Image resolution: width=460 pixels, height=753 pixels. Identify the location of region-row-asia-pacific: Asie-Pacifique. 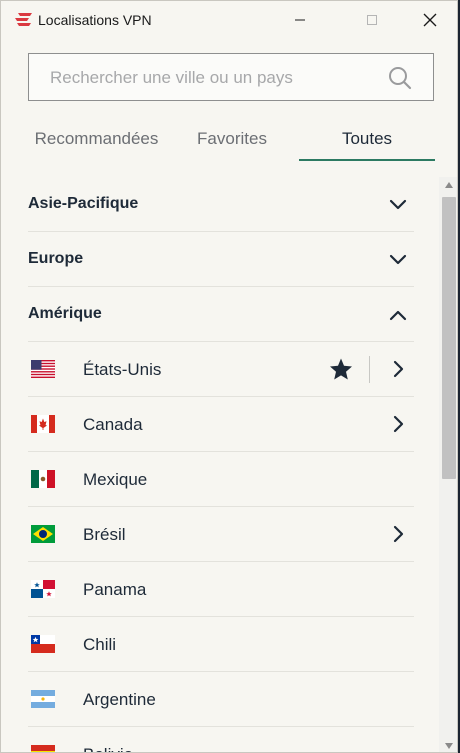
(221, 204).